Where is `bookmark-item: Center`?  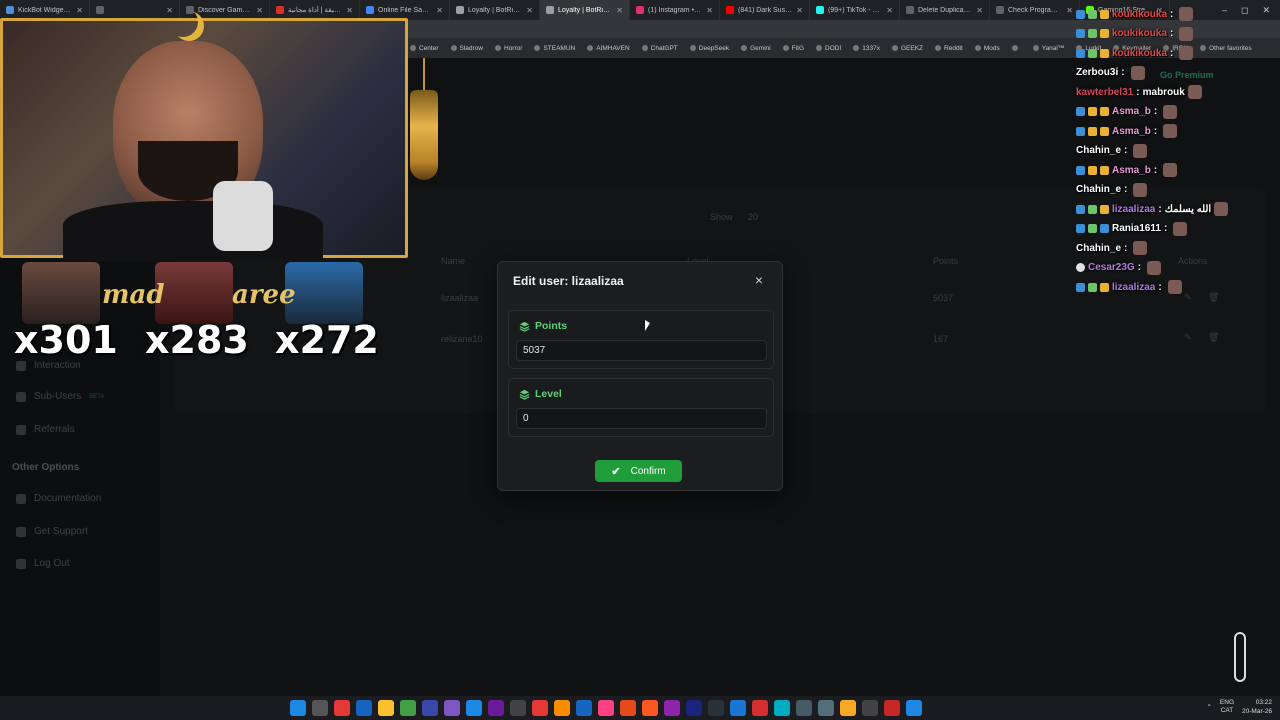
bookmark-item: Center is located at coordinates (424, 48).